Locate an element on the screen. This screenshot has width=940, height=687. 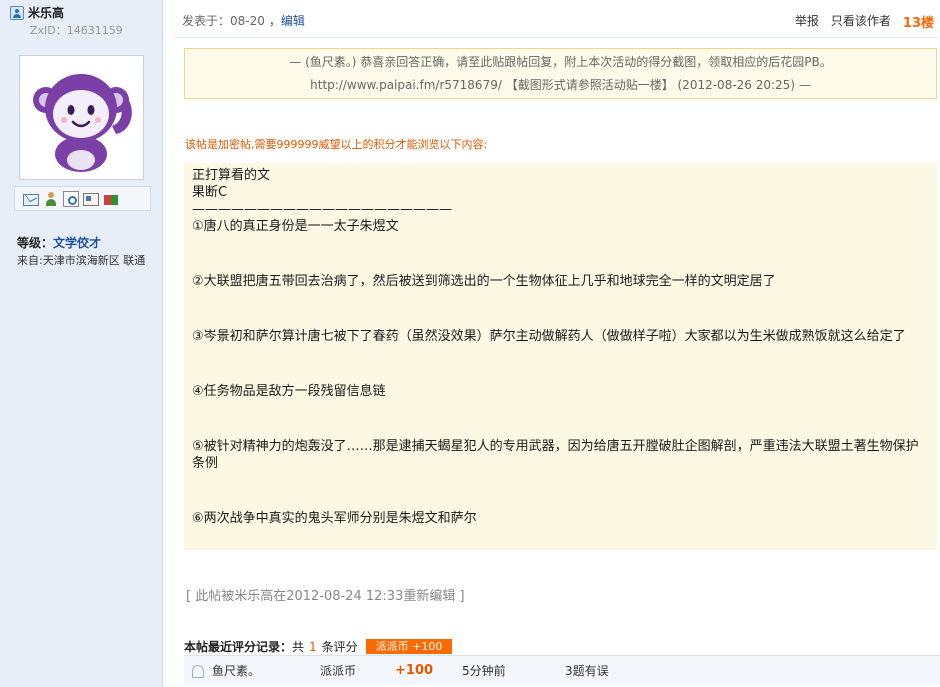
content-line: 正打算看的文 is located at coordinates (231, 175).